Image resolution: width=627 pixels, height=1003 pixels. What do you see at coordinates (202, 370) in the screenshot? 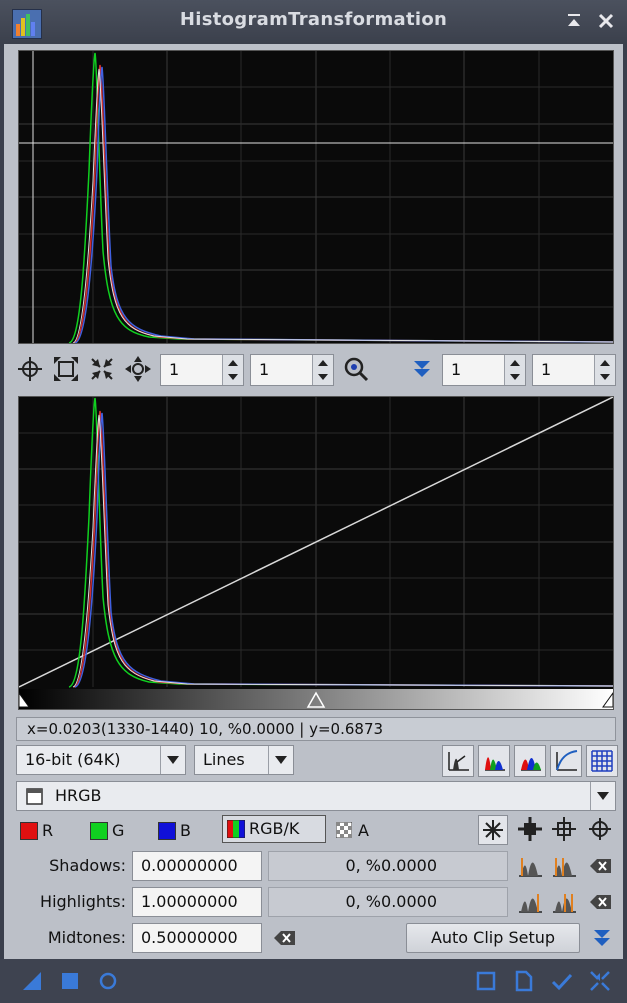
I see `horizontal-zoom-spinbox: 1` at bounding box center [202, 370].